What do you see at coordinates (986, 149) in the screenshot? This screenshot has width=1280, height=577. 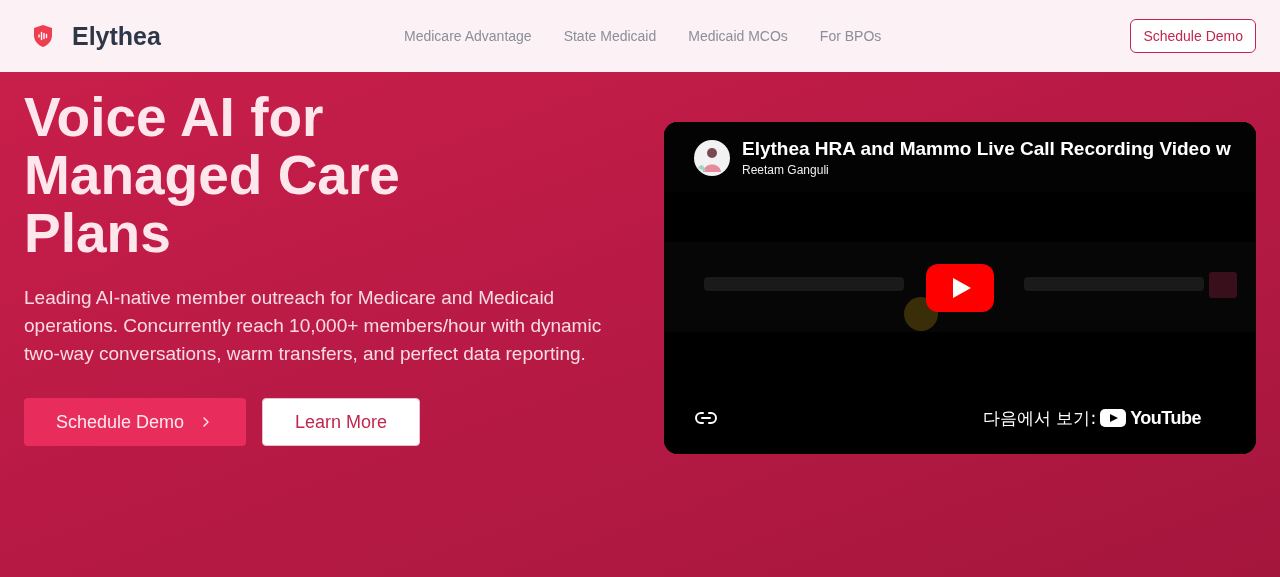 I see `video-title: Elythea HRA and Mammo Live Call Recording Video w` at bounding box center [986, 149].